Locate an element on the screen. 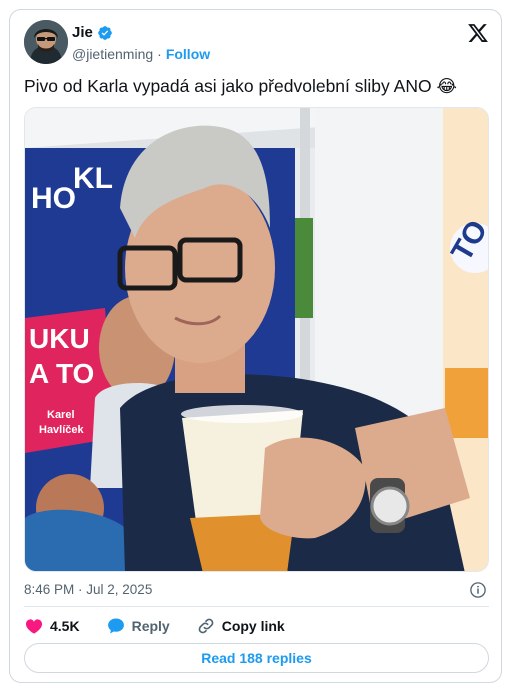 The image size is (513, 691). poster-name-2: Havlíček is located at coordinates (62, 430).